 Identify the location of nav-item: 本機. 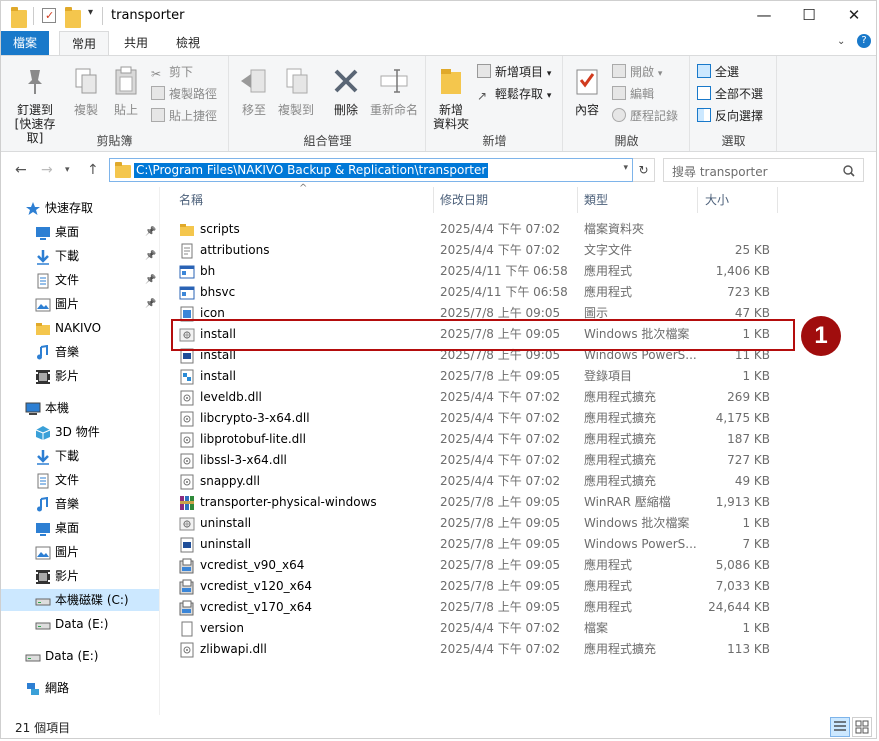
(80, 408).